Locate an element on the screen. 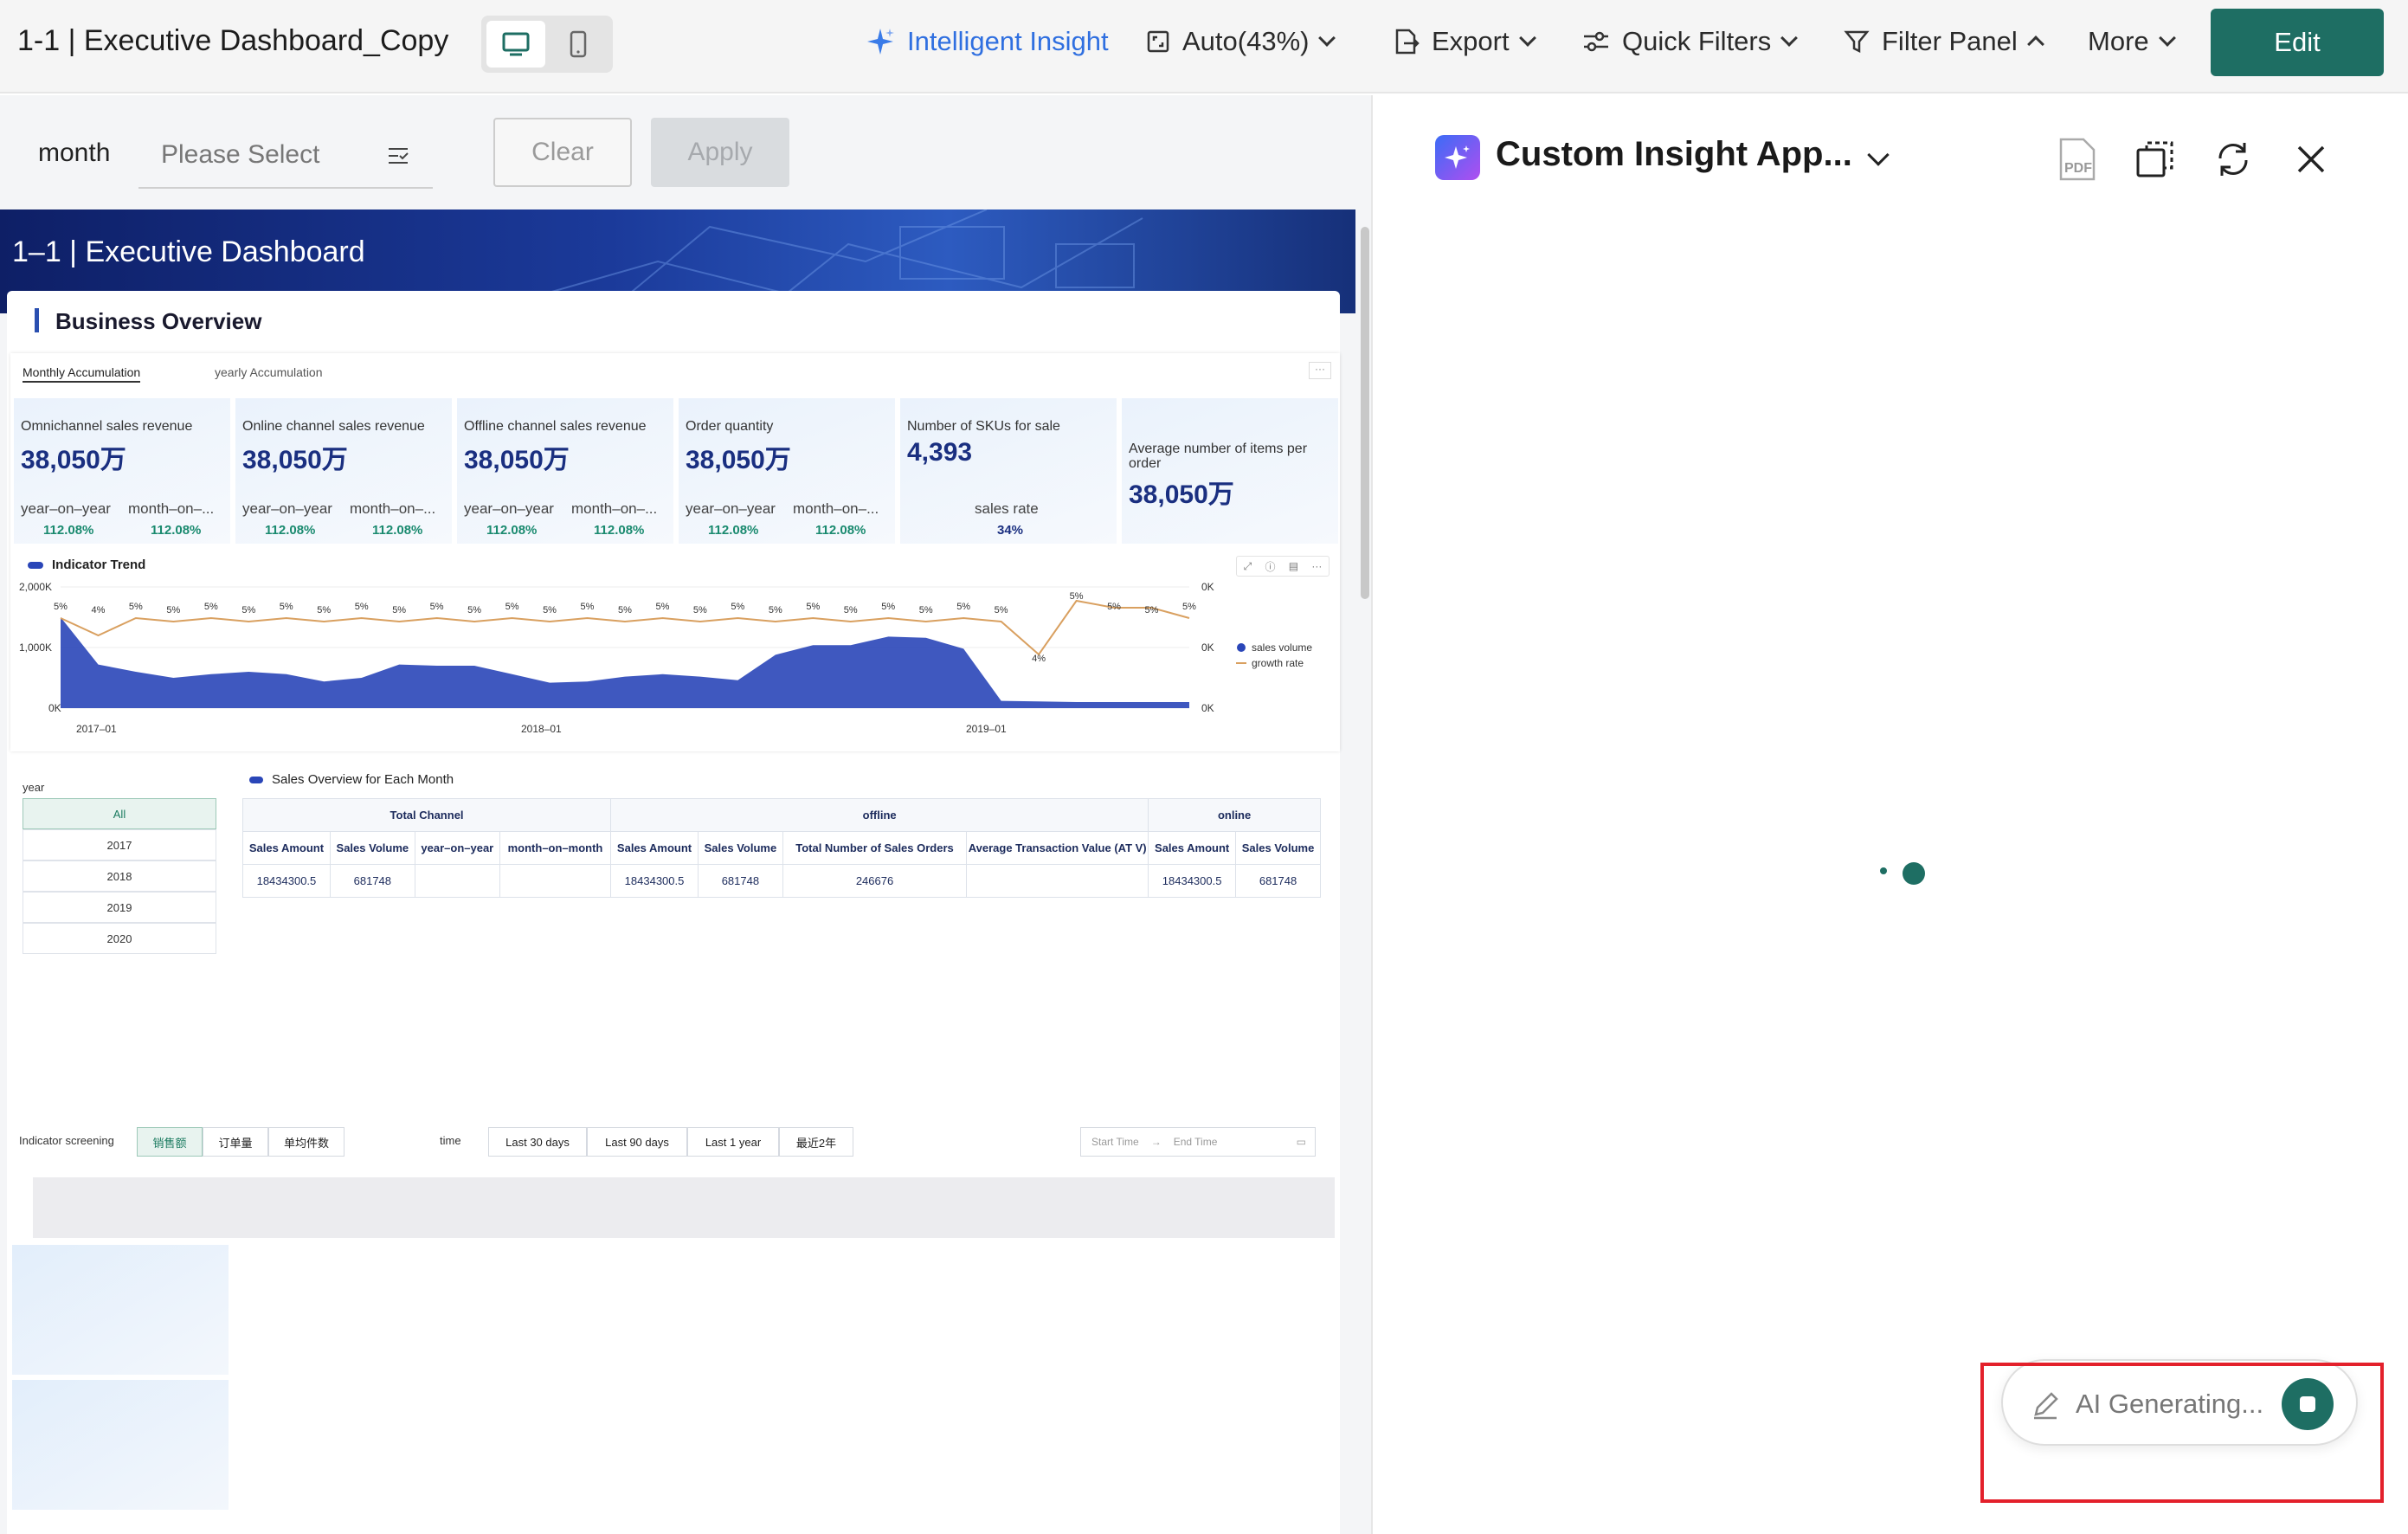 This screenshot has height=1534, width=2408. clear-button: Clear is located at coordinates (562, 152).